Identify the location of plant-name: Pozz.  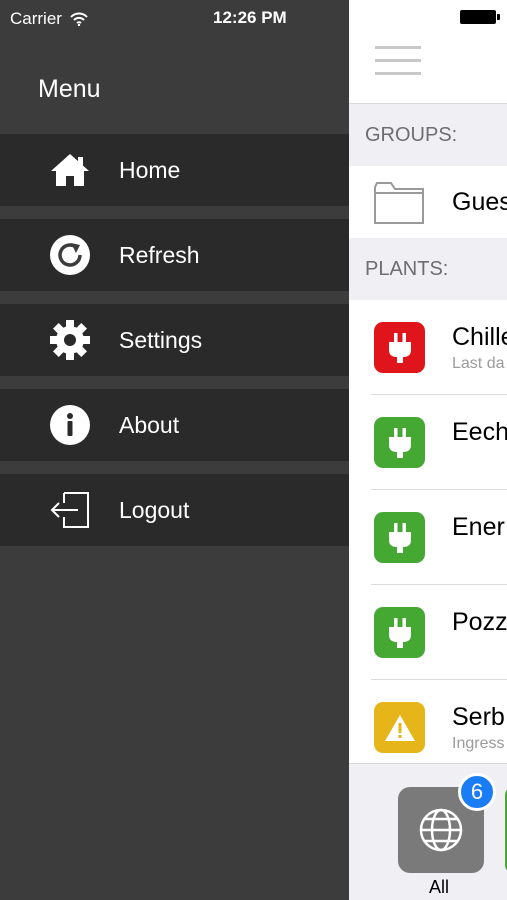
(479, 622).